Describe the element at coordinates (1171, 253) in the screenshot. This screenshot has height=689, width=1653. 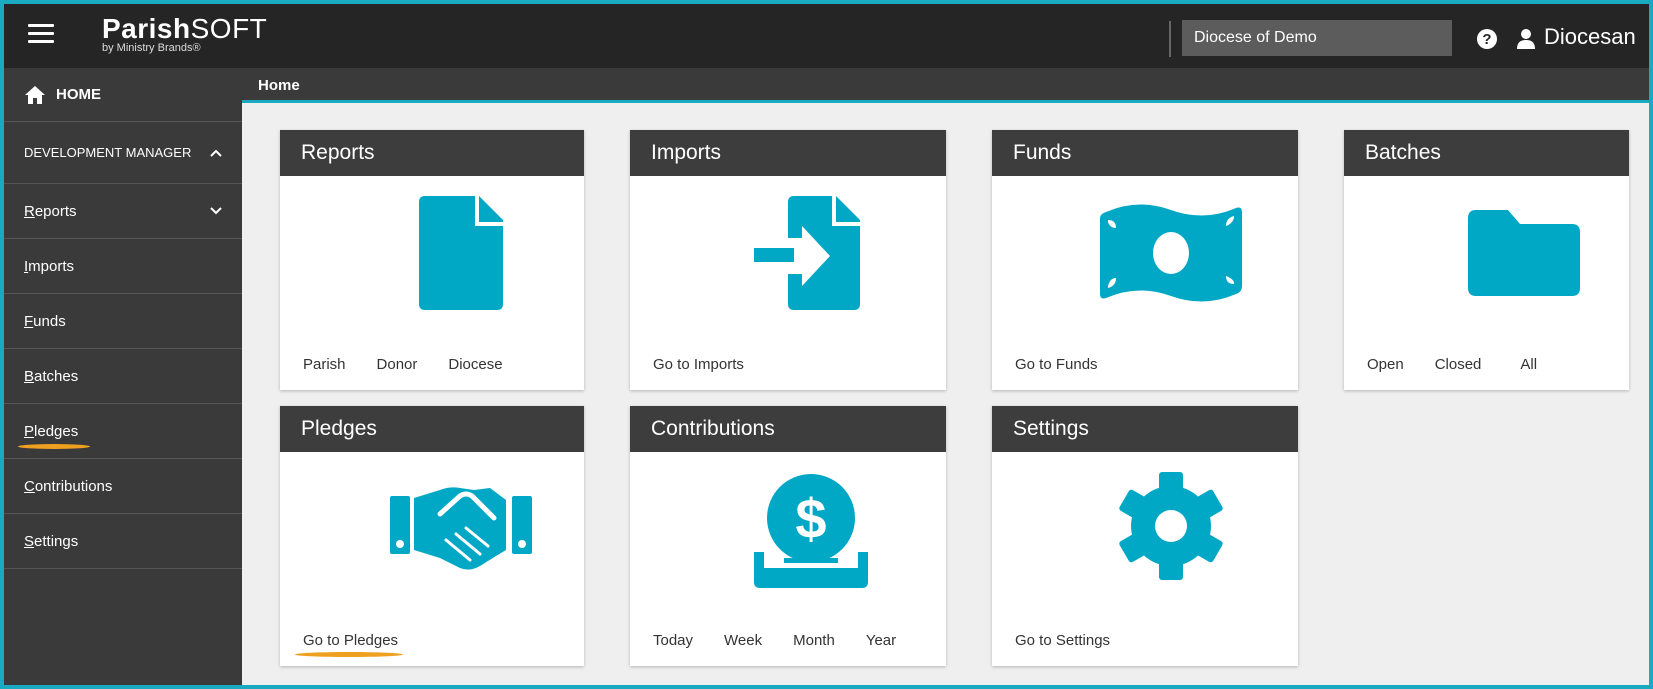
I see `money-bill-icon` at that location.